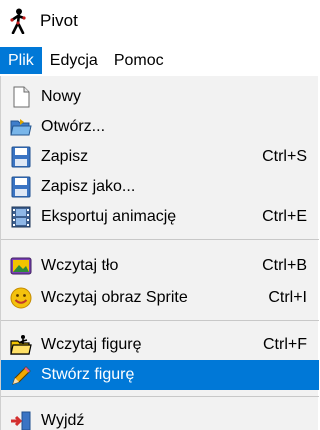  I want to click on menu-edycja: Edycja, so click(74, 60).